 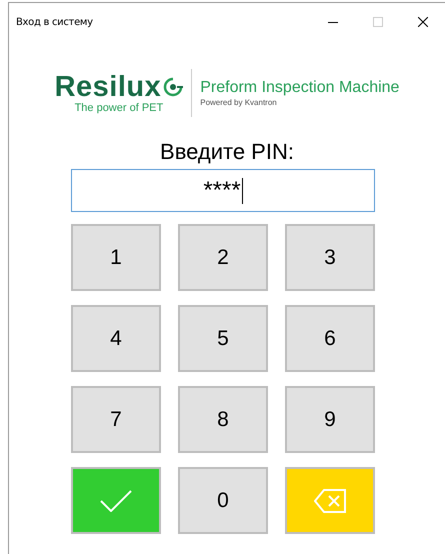 I want to click on maximize-icon, so click(x=377, y=22).